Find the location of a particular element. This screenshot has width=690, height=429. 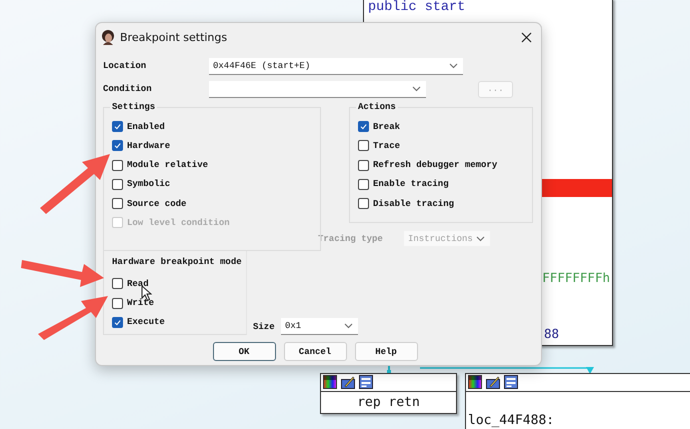

code-text: FFFFFFFFh is located at coordinates (576, 277).